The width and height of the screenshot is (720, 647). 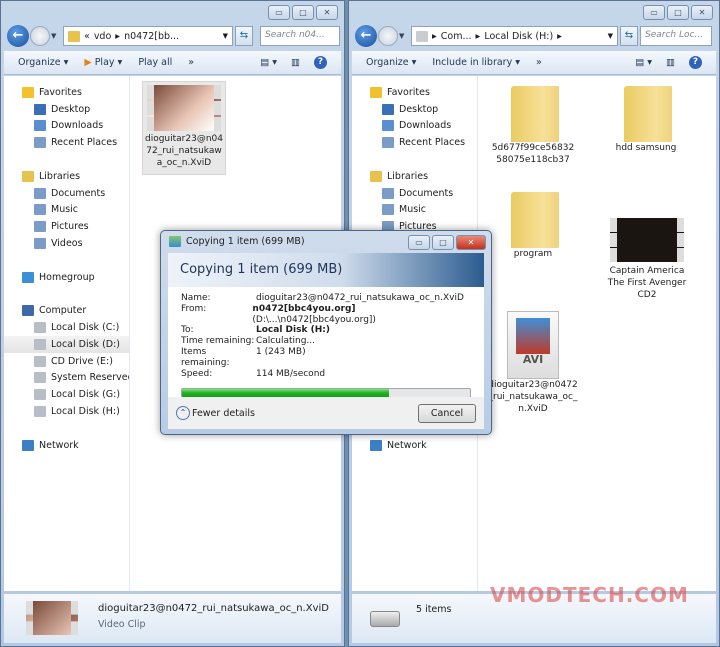 What do you see at coordinates (40, 193) in the screenshot?
I see `documents-icon` at bounding box center [40, 193].